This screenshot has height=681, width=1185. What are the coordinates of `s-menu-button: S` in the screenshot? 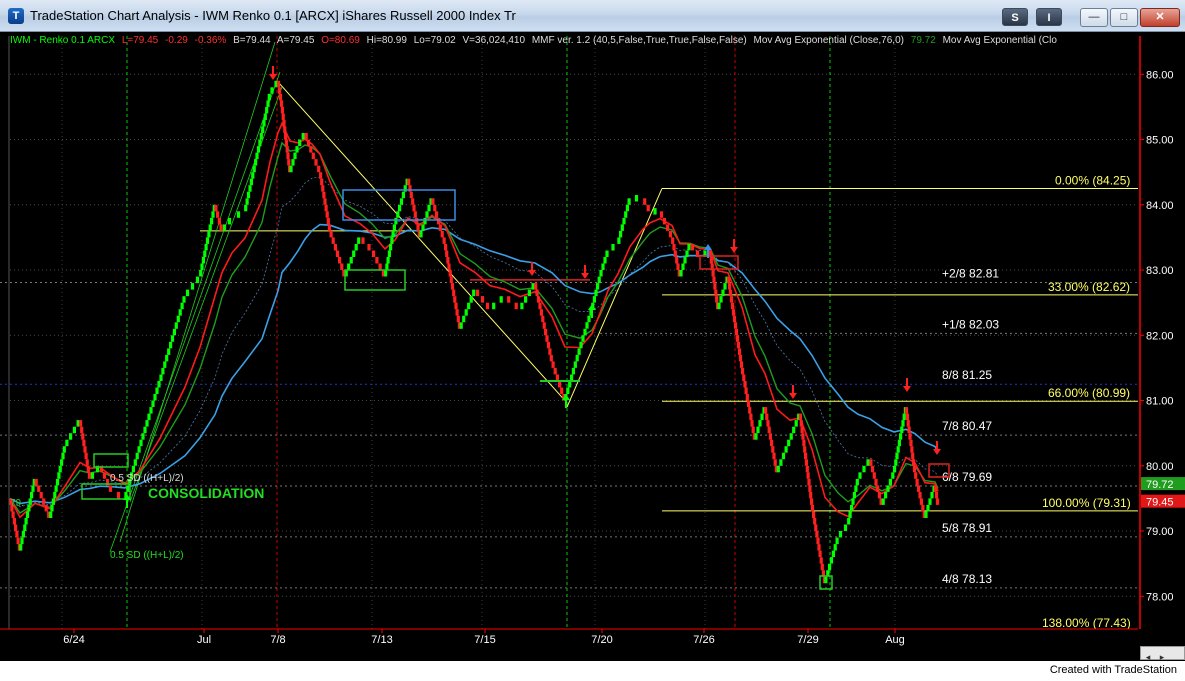 It's located at (1015, 17).